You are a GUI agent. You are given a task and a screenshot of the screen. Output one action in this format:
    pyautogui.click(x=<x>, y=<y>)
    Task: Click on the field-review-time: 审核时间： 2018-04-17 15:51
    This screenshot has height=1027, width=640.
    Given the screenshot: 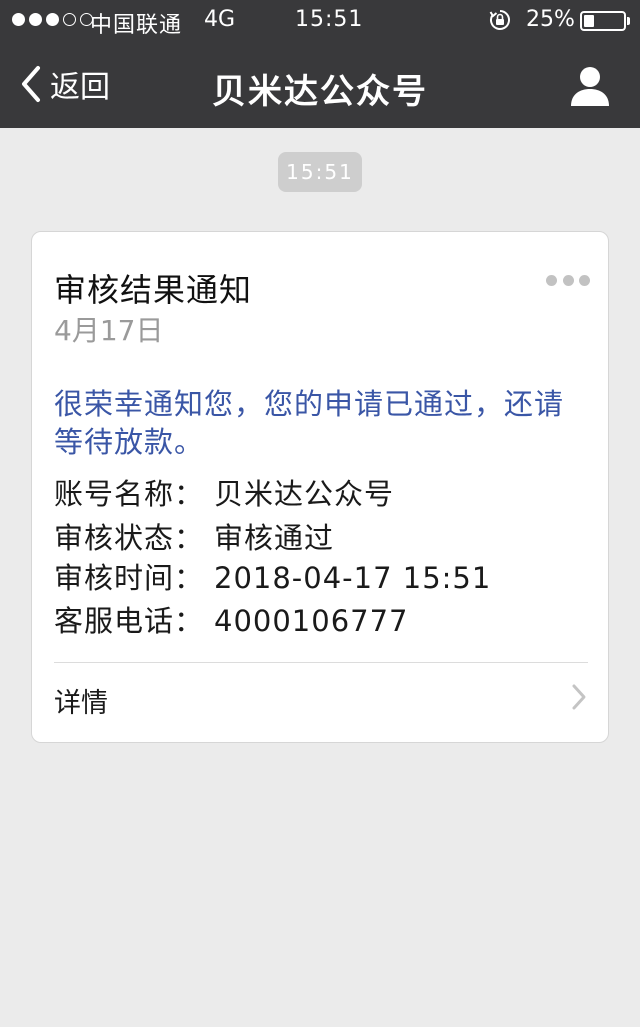 What is the action you would take?
    pyautogui.click(x=272, y=576)
    